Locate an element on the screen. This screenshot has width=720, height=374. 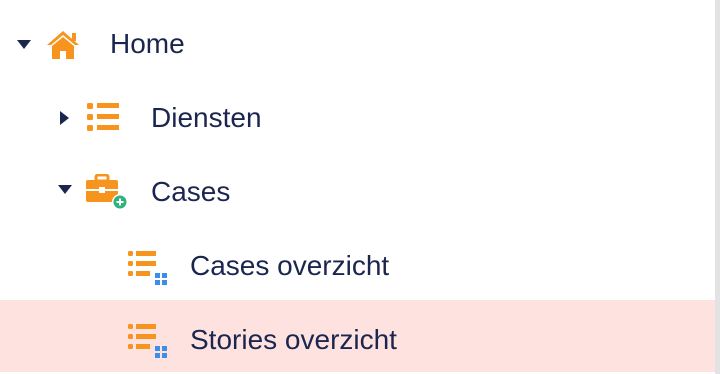
scrollbar is located at coordinates (717, 187).